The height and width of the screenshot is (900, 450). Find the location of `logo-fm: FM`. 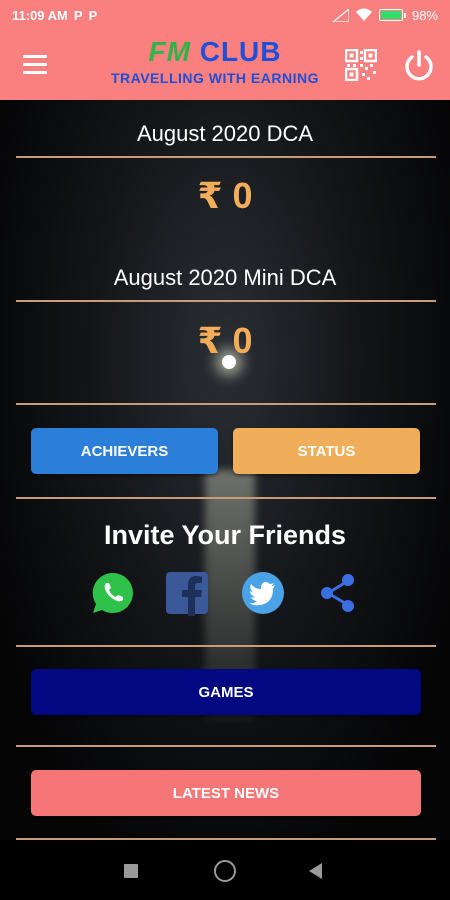

logo-fm: FM is located at coordinates (169, 51).